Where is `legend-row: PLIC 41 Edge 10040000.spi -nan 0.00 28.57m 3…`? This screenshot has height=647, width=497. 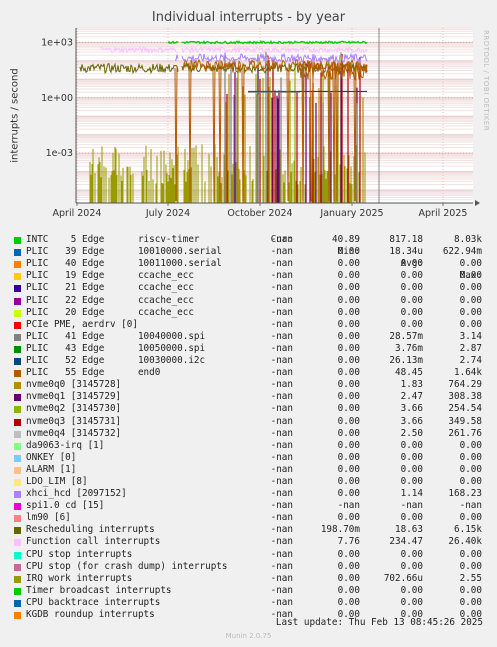
legend-row: PLIC 41 Edge 10040000.spi -nan 0.00 28.57m 3… is located at coordinates (252, 337).